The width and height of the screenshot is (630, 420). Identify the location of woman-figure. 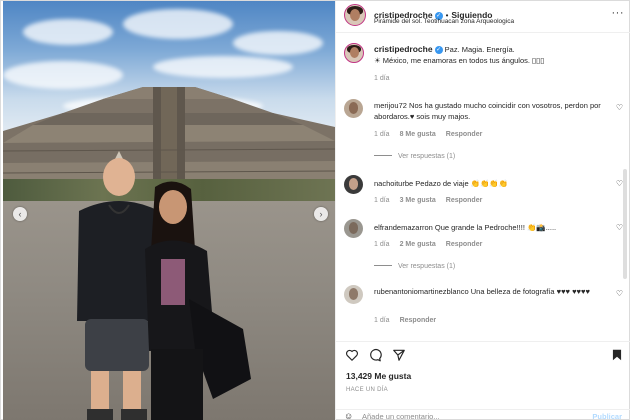
(198, 300).